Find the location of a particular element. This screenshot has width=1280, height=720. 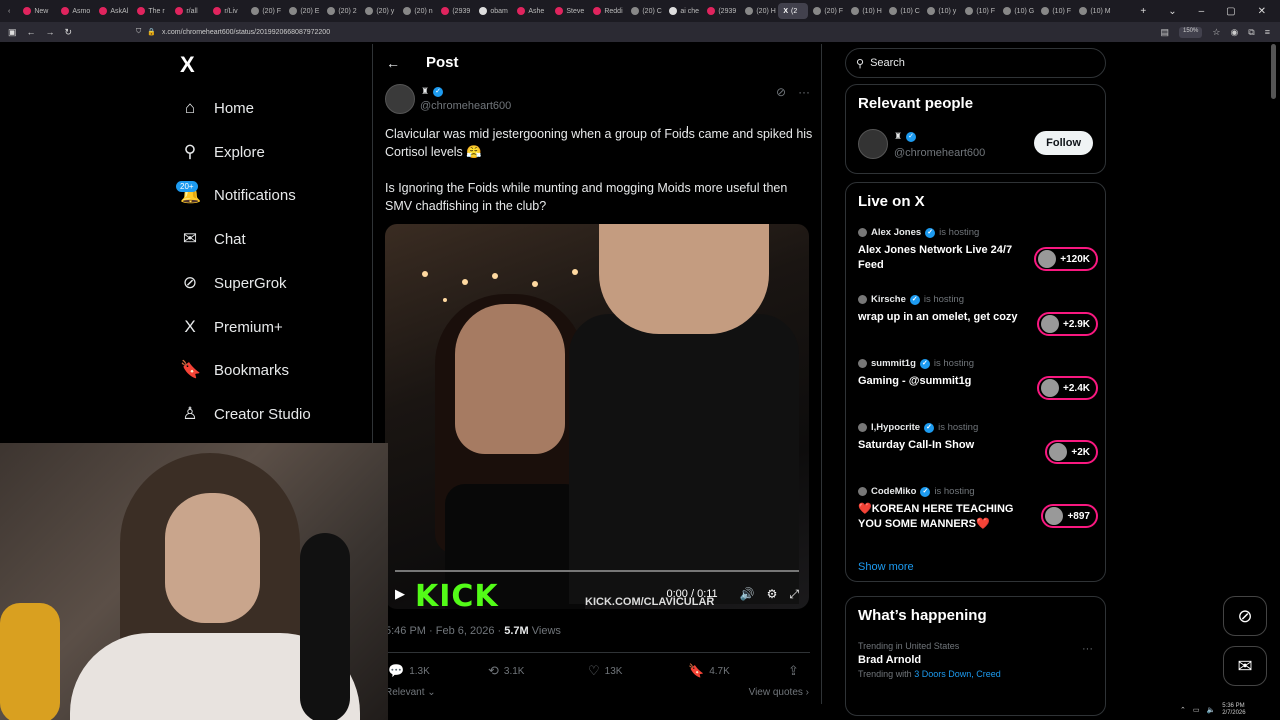

sidebar-item-bookmarks: 🔖 Bookmarks is located at coordinates (234, 370).